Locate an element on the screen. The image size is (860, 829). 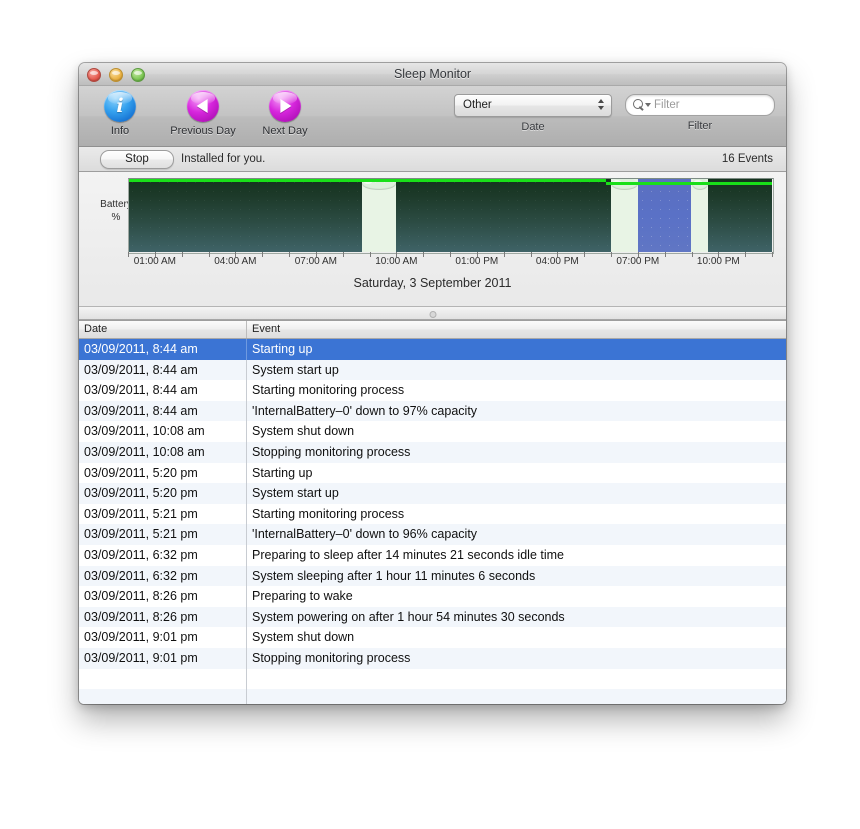
date-popup-button: Other is located at coordinates (533, 105).